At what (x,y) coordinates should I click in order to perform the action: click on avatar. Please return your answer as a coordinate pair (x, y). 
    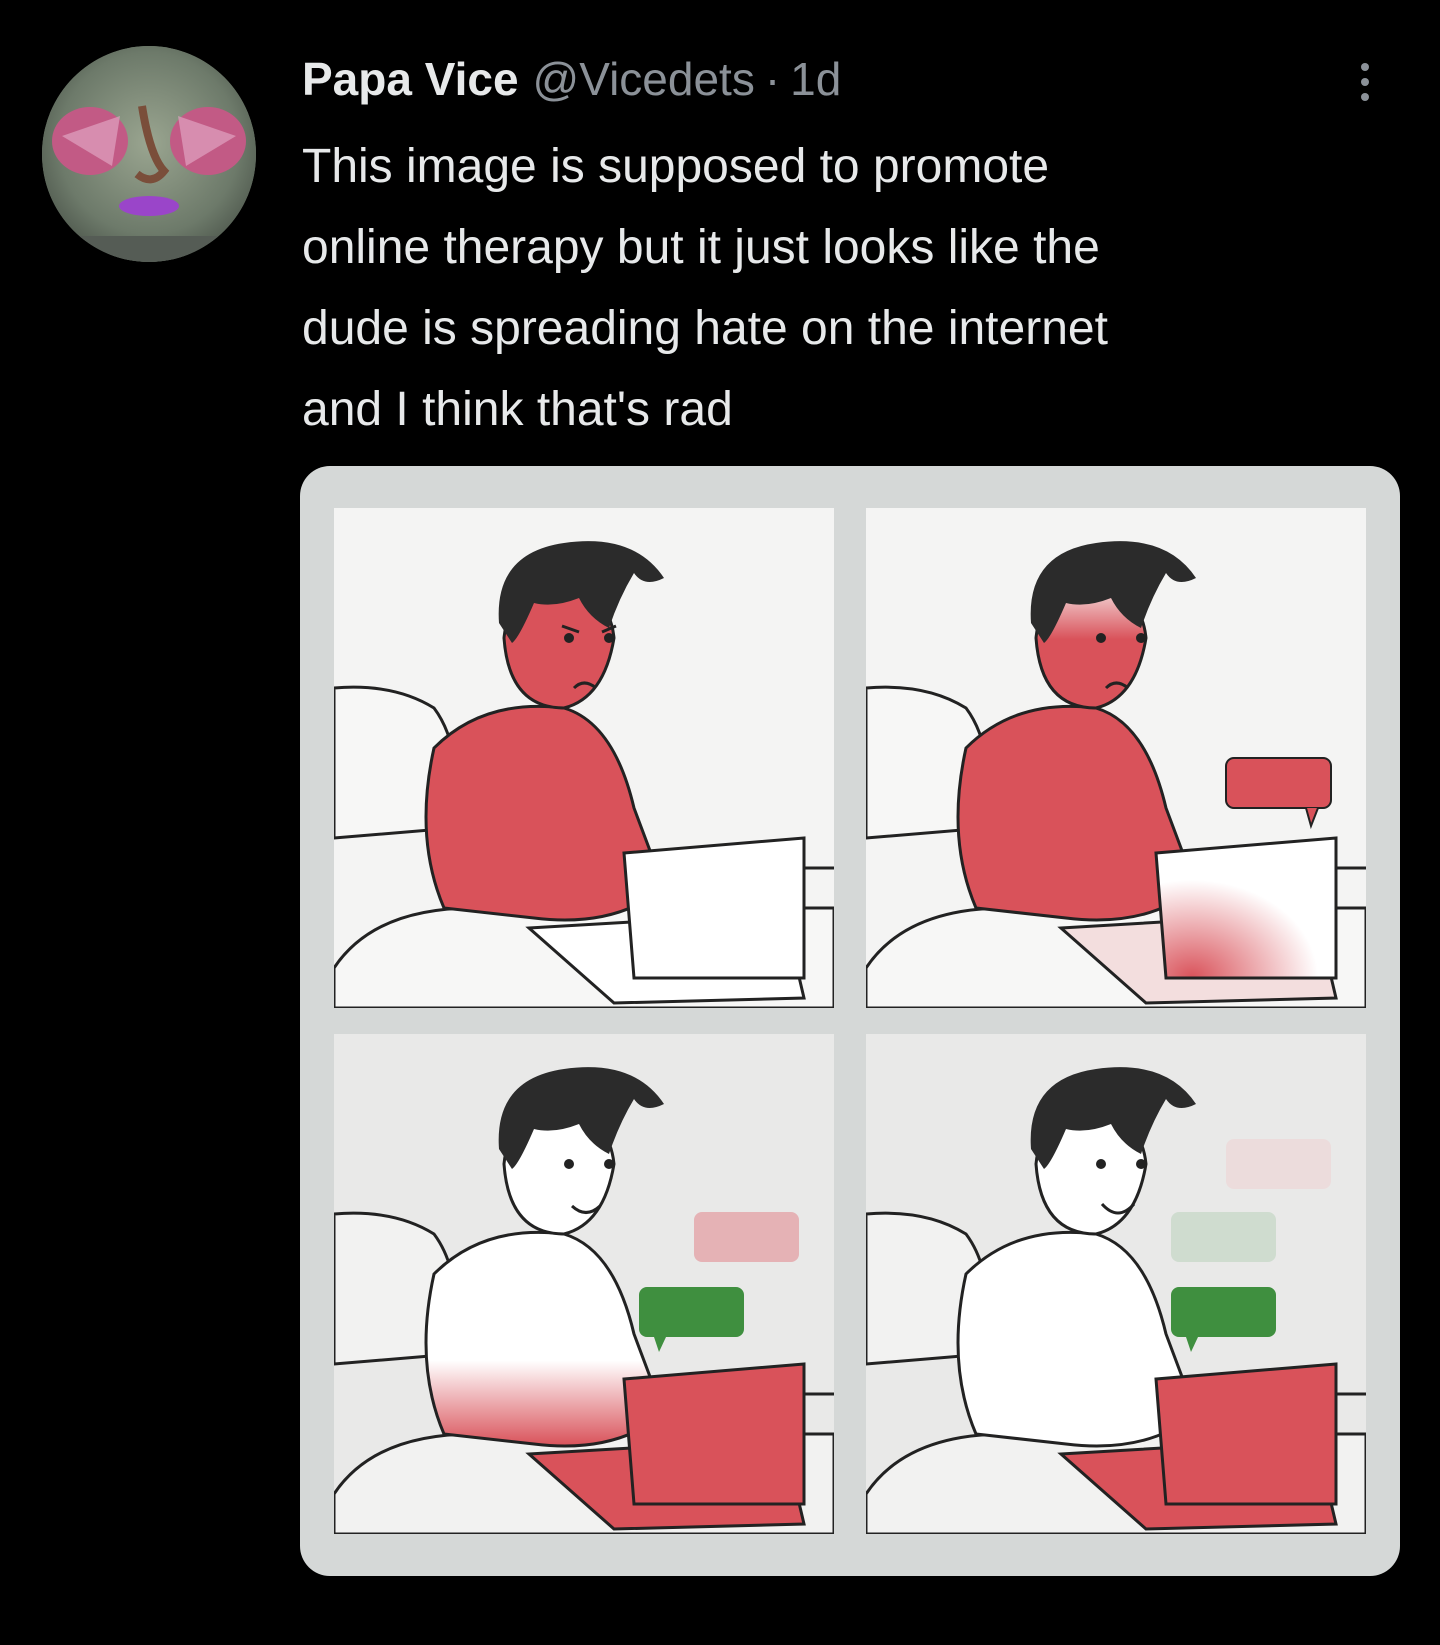
    Looking at the image, I should click on (149, 154).